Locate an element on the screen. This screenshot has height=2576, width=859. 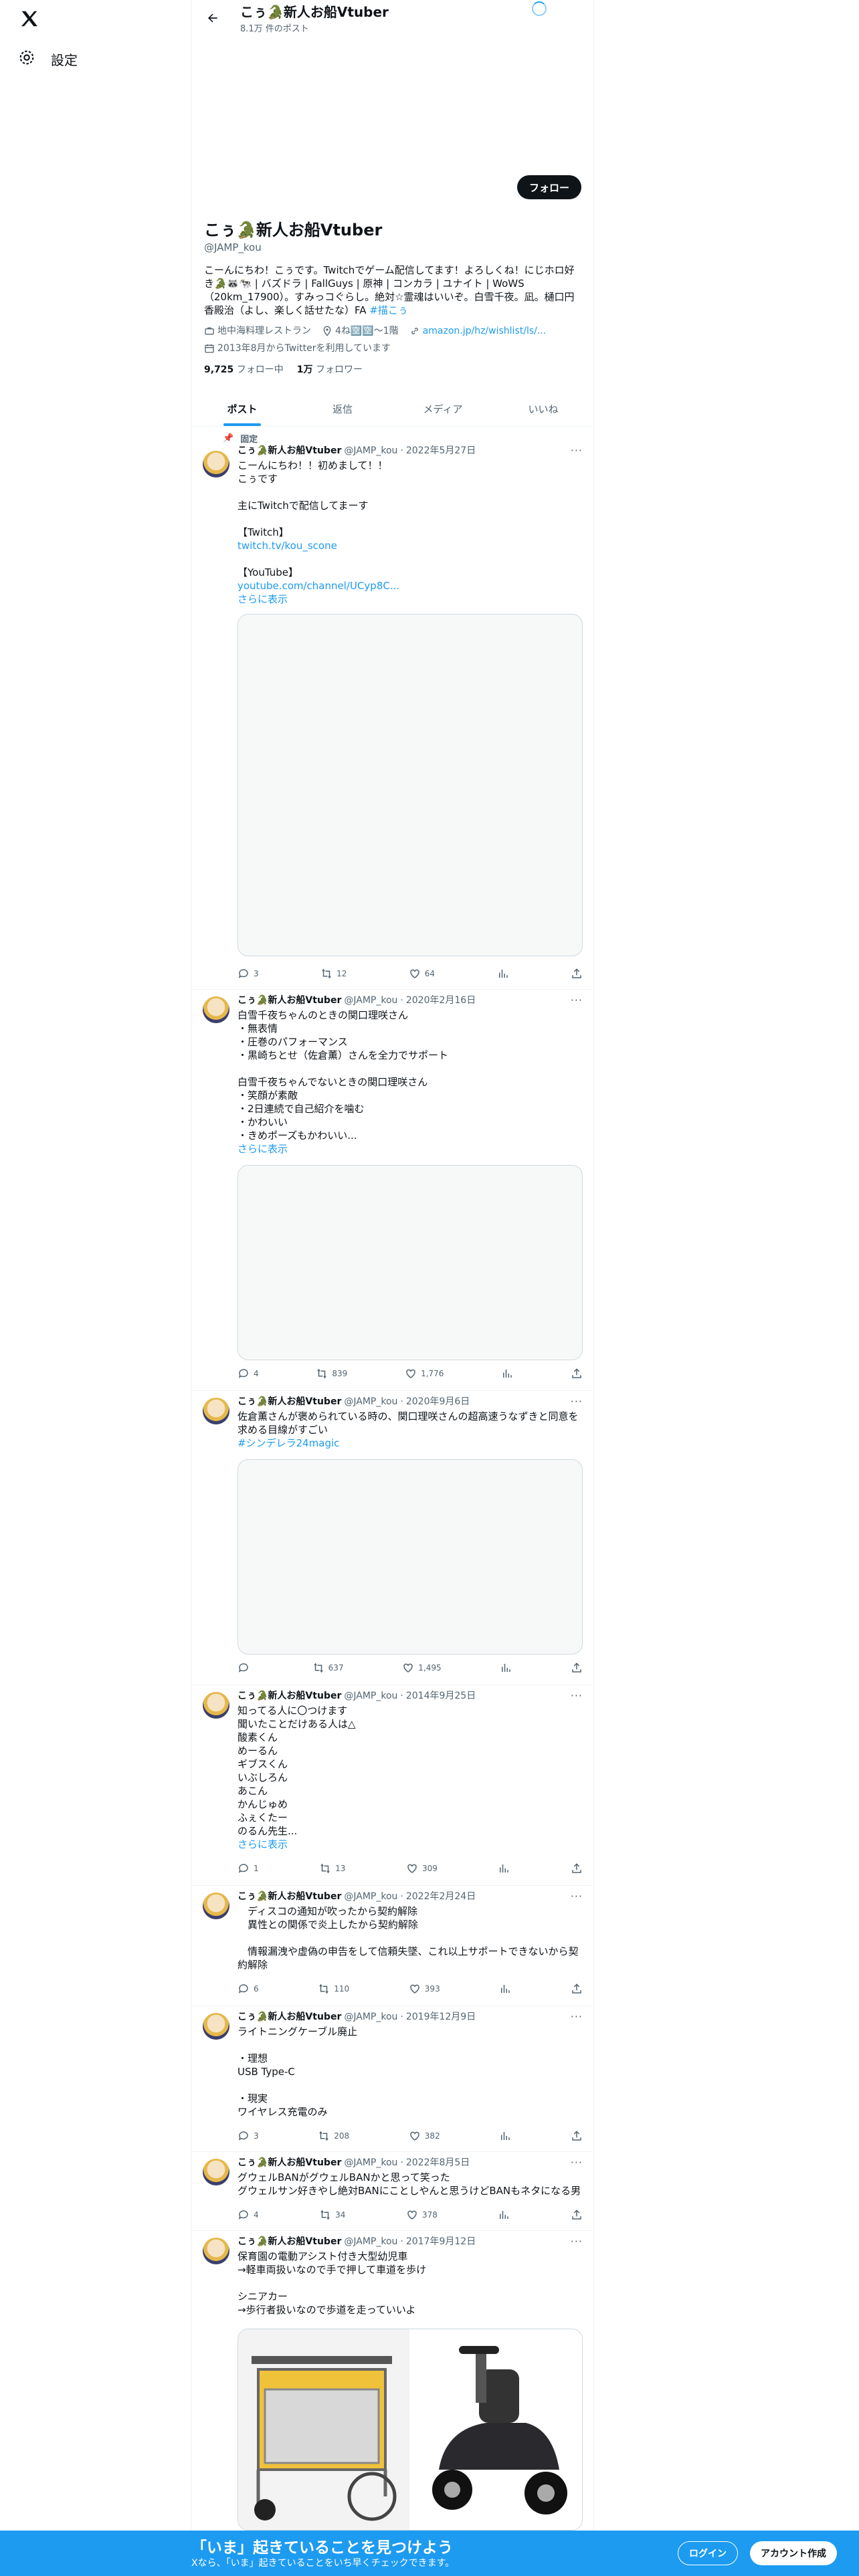
repost-button: 34 is located at coordinates (332, 2215).